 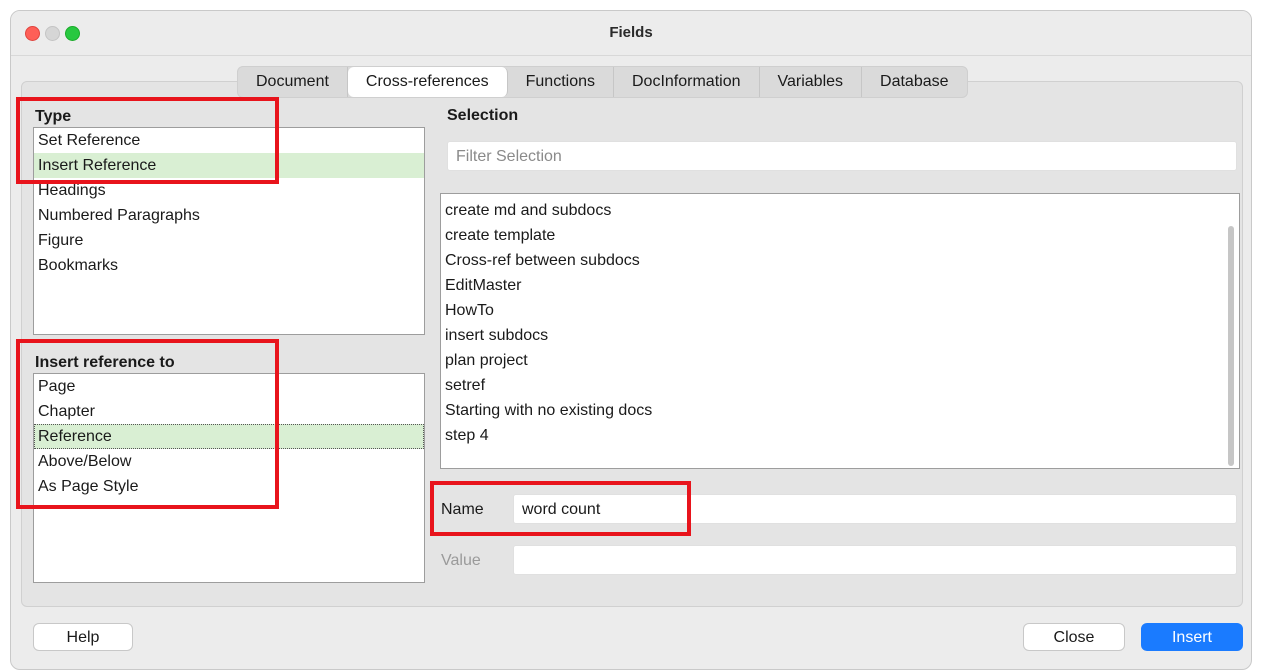 What do you see at coordinates (1074, 637) in the screenshot?
I see `close-button: Close` at bounding box center [1074, 637].